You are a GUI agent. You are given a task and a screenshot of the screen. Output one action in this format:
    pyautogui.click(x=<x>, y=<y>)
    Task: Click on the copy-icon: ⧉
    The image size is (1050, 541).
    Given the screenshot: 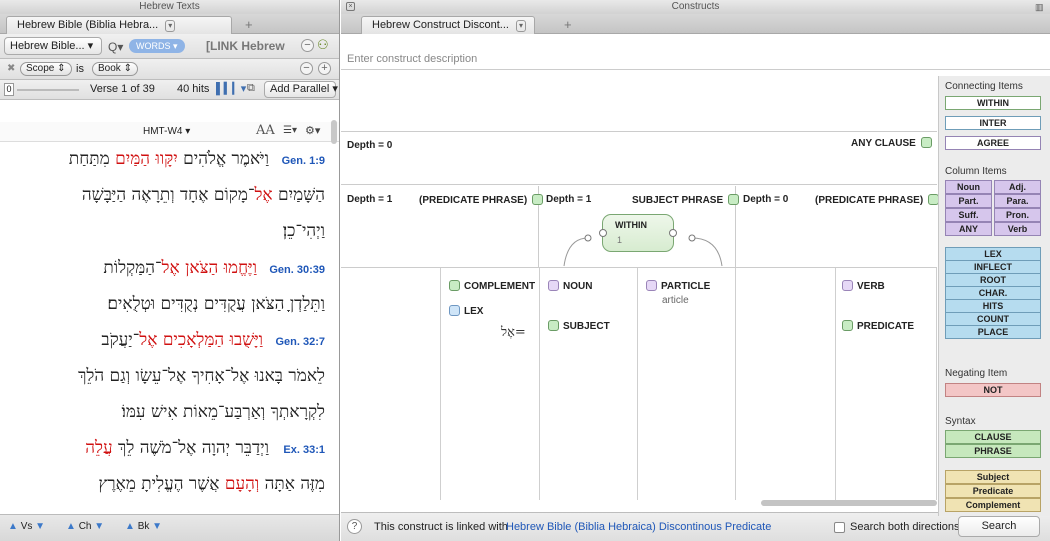 What is the action you would take?
    pyautogui.click(x=251, y=88)
    